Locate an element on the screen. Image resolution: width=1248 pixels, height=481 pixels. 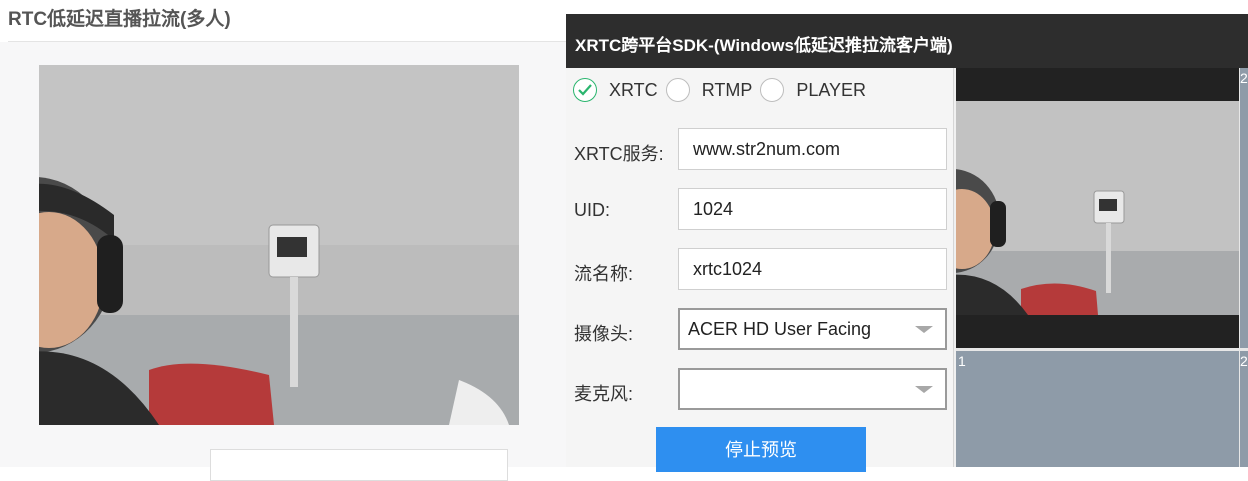
mode-selector: XRTC RTMP PLAYER is located at coordinates (722, 90).